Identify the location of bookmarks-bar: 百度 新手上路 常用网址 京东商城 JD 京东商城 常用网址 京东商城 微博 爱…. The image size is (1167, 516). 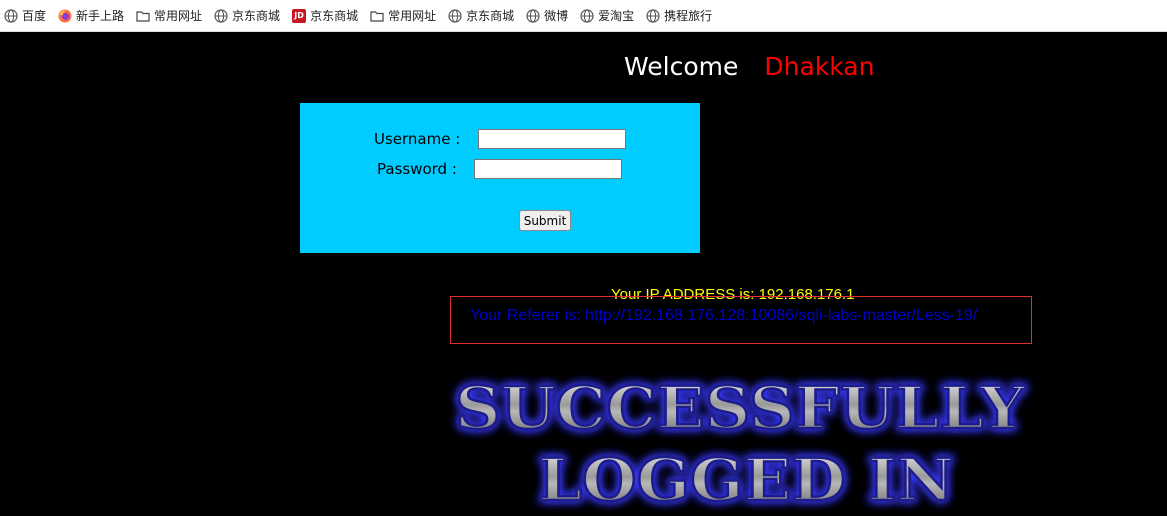
(583, 16).